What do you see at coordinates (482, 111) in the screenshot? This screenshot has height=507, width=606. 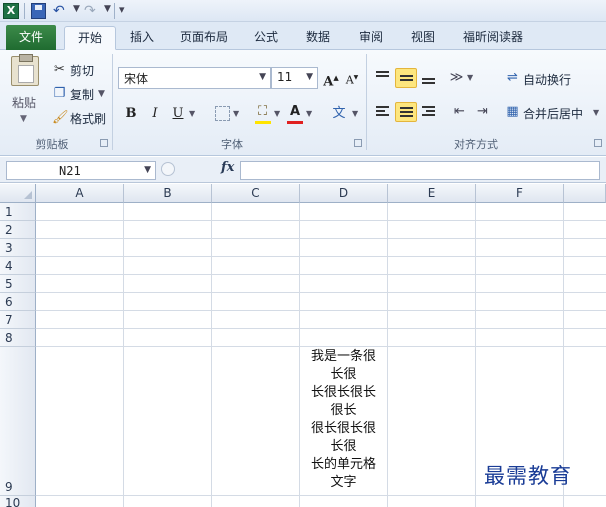 I see `increase-indent-icon: ⇥` at bounding box center [482, 111].